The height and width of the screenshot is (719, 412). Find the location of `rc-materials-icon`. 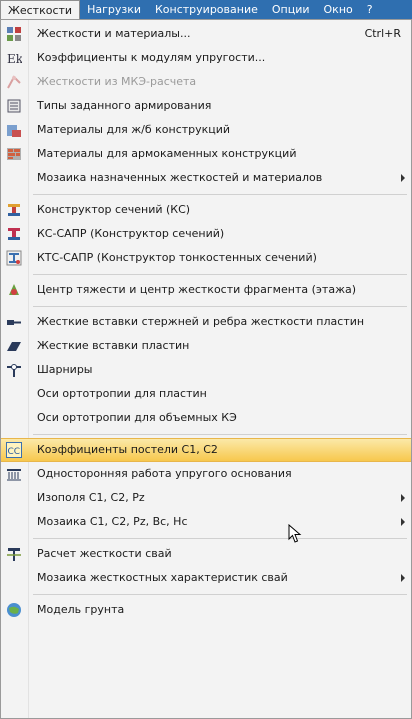

rc-materials-icon is located at coordinates (14, 130).